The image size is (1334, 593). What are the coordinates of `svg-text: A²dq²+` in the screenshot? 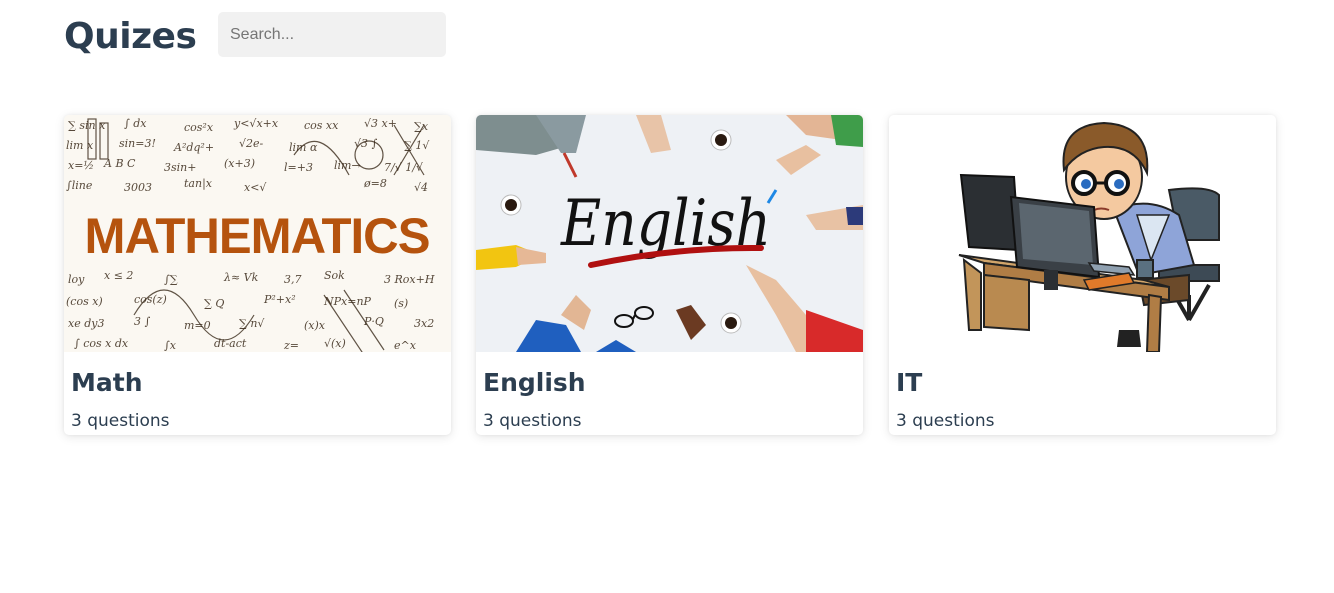 It's located at (193, 147).